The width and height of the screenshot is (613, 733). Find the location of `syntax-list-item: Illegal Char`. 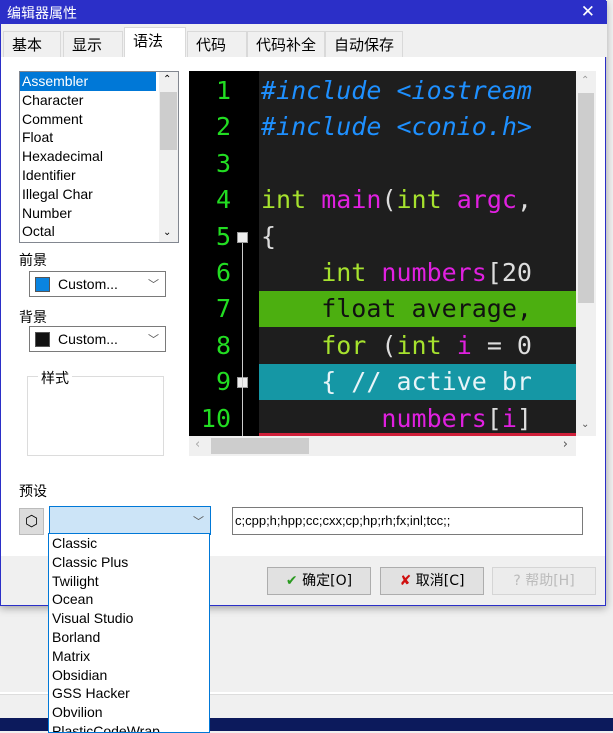

syntax-list-item: Illegal Char is located at coordinates (99, 194).